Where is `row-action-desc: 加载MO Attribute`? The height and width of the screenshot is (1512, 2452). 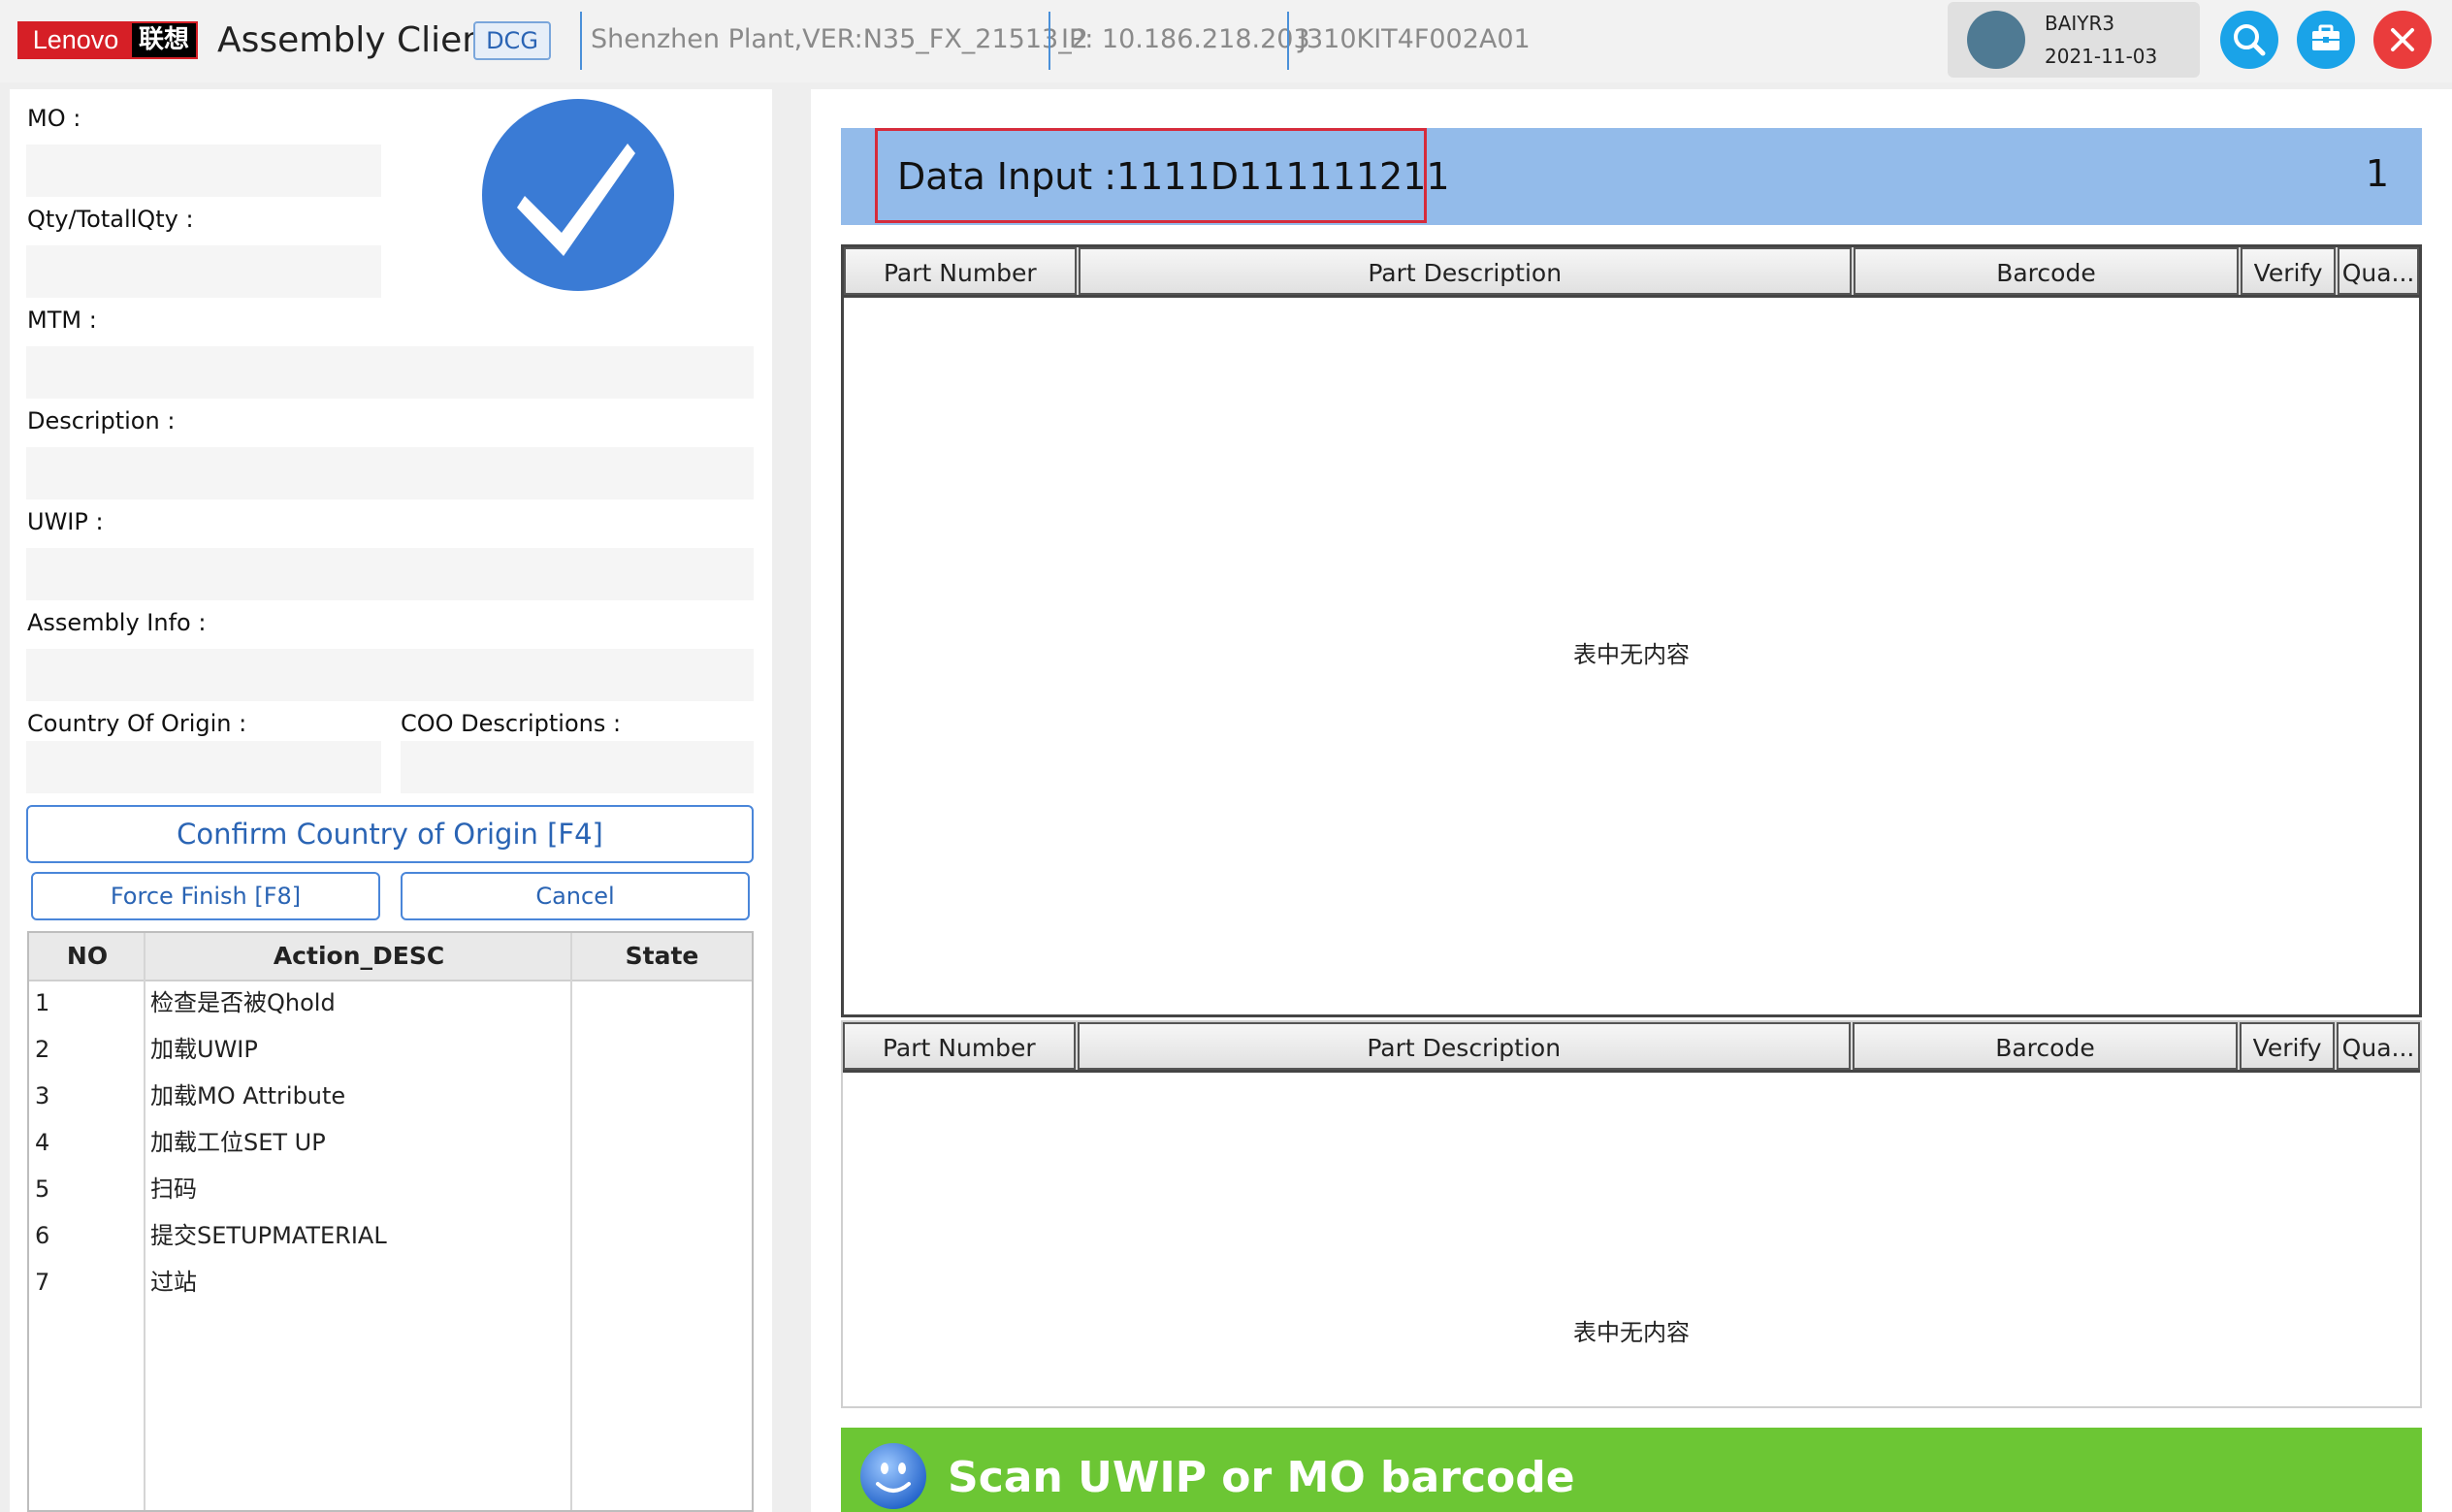
row-action-desc: 加载MO Attribute is located at coordinates (248, 1096).